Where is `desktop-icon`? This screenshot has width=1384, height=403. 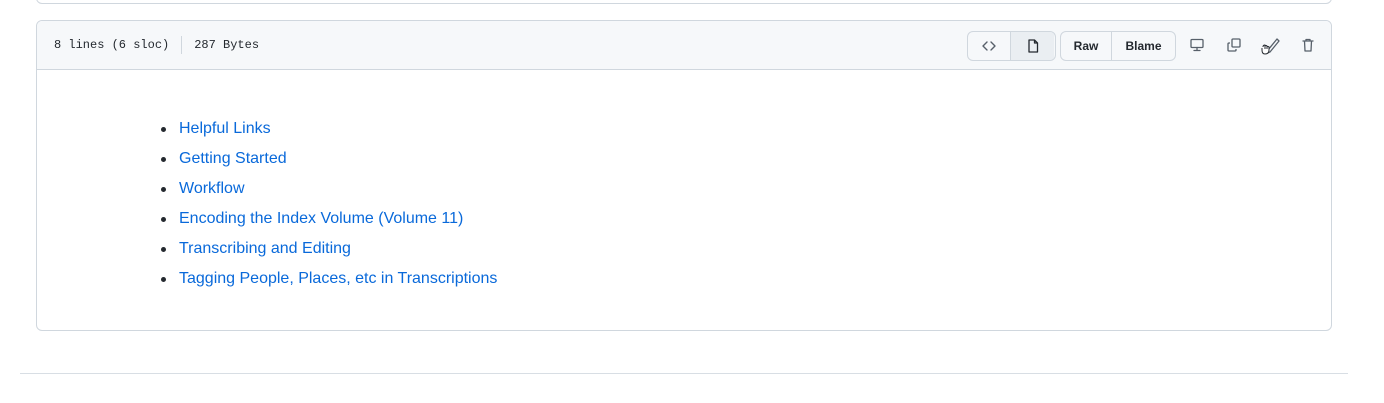
desktop-icon is located at coordinates (1197, 45).